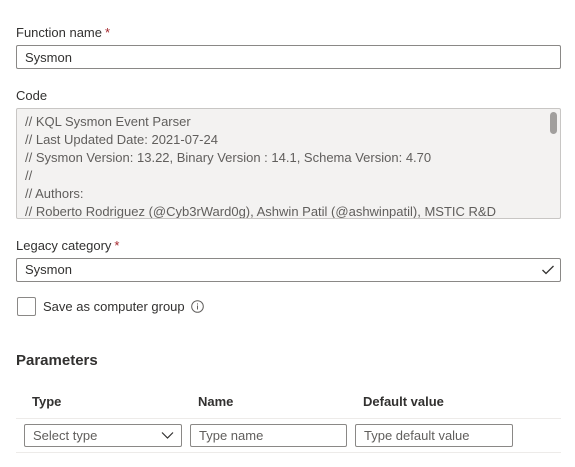 This screenshot has height=467, width=575. I want to click on legacy-category-label: Legacy category *, so click(67, 245).